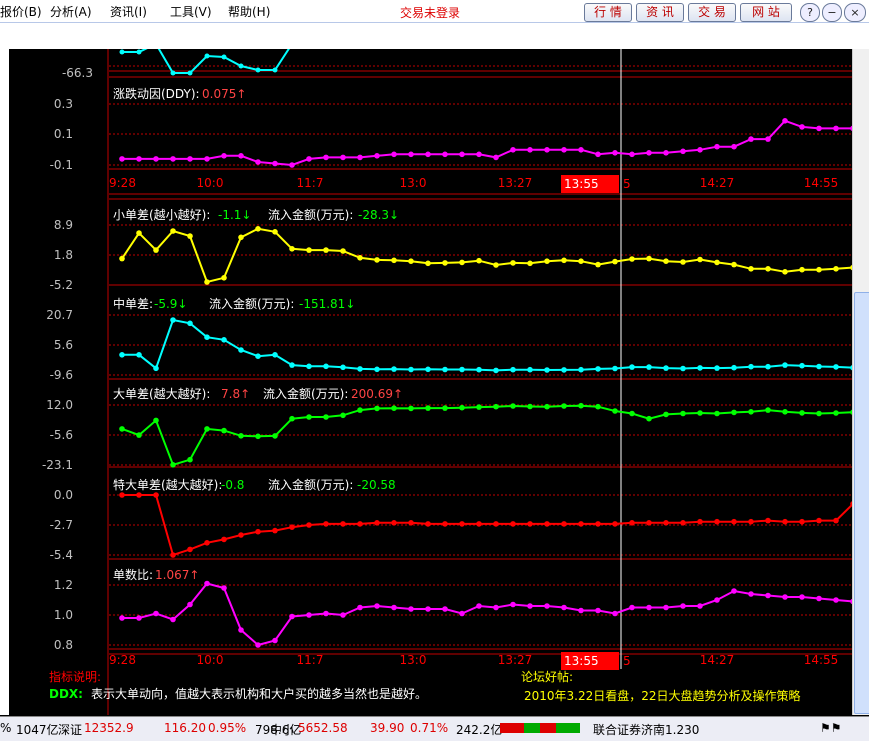 The height and width of the screenshot is (741, 869). Describe the element at coordinates (227, 728) in the screenshot. I see `status-sz-pct: 0.95%` at that location.